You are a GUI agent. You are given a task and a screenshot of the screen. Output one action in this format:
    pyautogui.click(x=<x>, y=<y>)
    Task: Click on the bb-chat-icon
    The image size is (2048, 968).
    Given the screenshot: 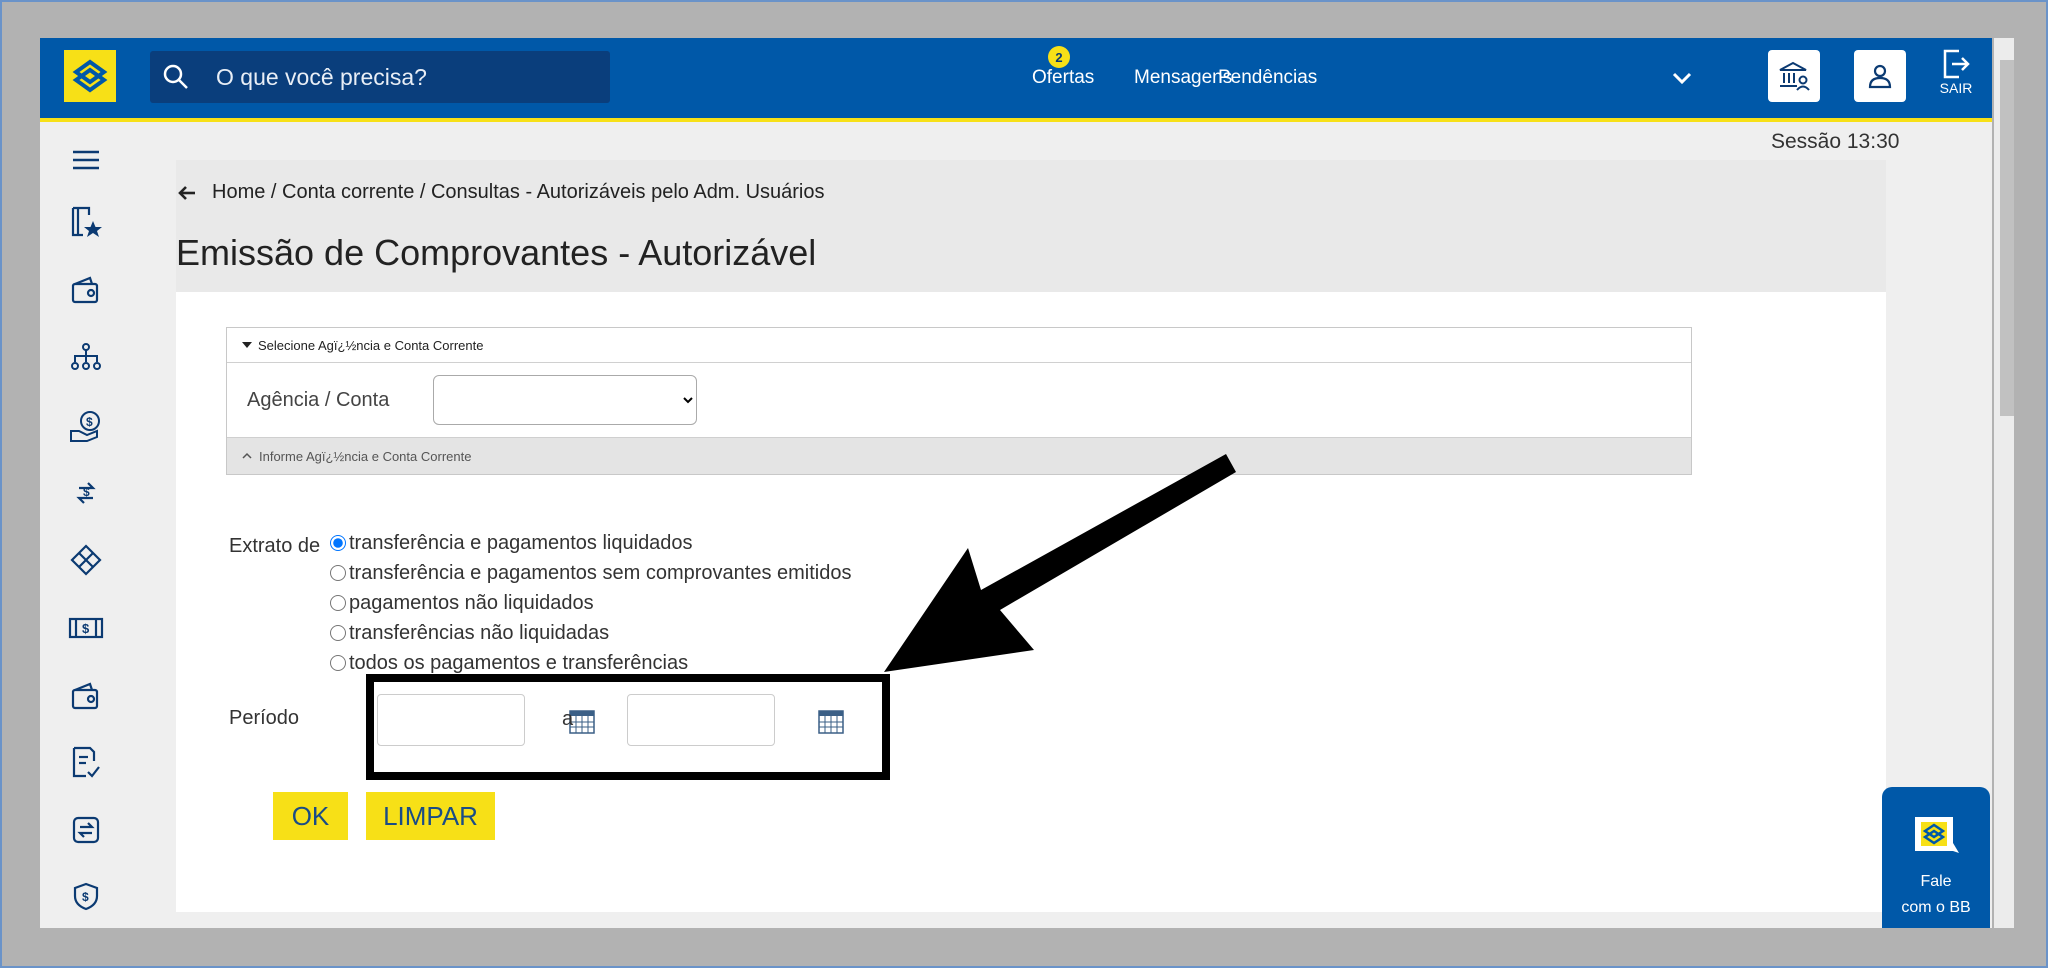 What is the action you would take?
    pyautogui.click(x=1937, y=835)
    